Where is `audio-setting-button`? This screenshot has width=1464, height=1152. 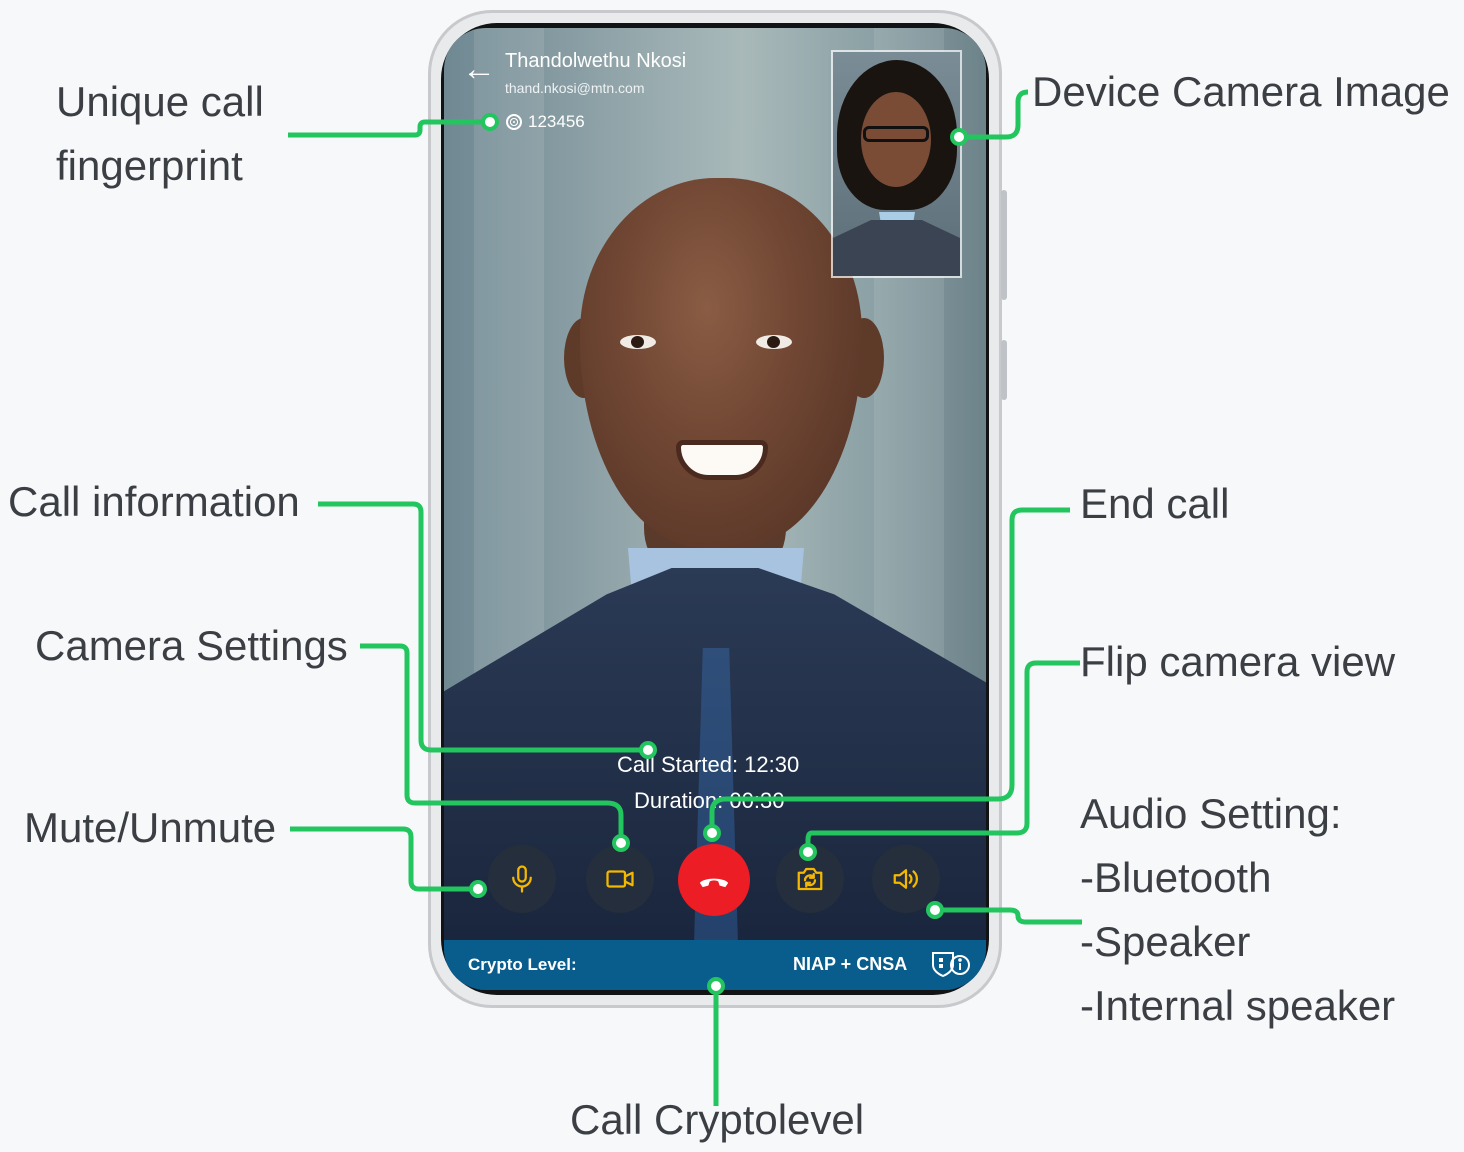
audio-setting-button is located at coordinates (906, 879).